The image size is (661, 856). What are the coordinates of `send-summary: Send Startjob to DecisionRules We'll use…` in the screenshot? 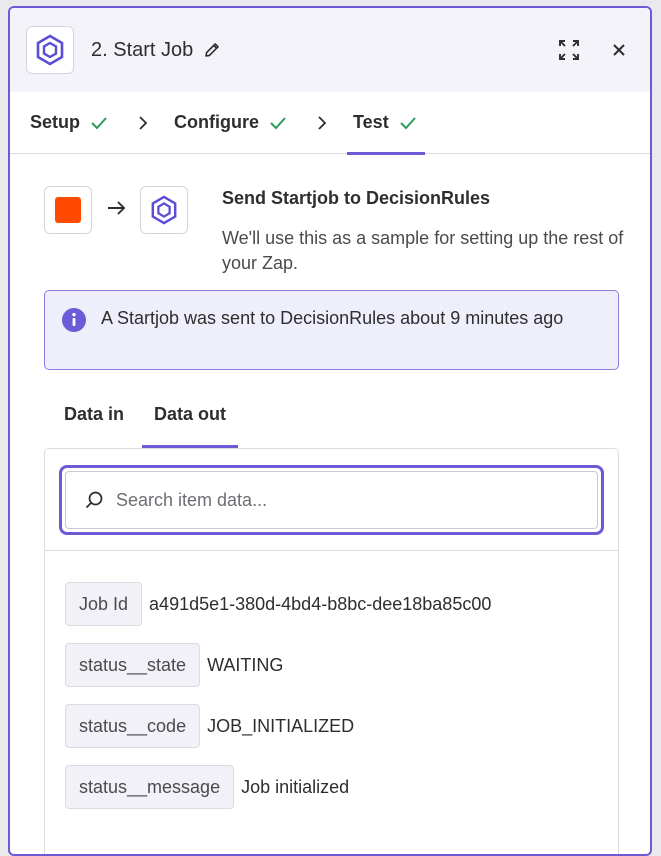 It's located at (337, 231).